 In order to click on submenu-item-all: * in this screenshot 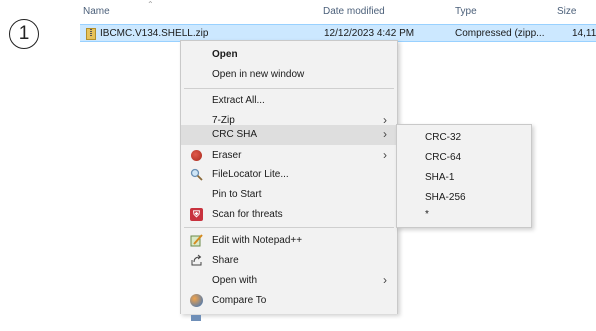, I will do `click(464, 215)`.